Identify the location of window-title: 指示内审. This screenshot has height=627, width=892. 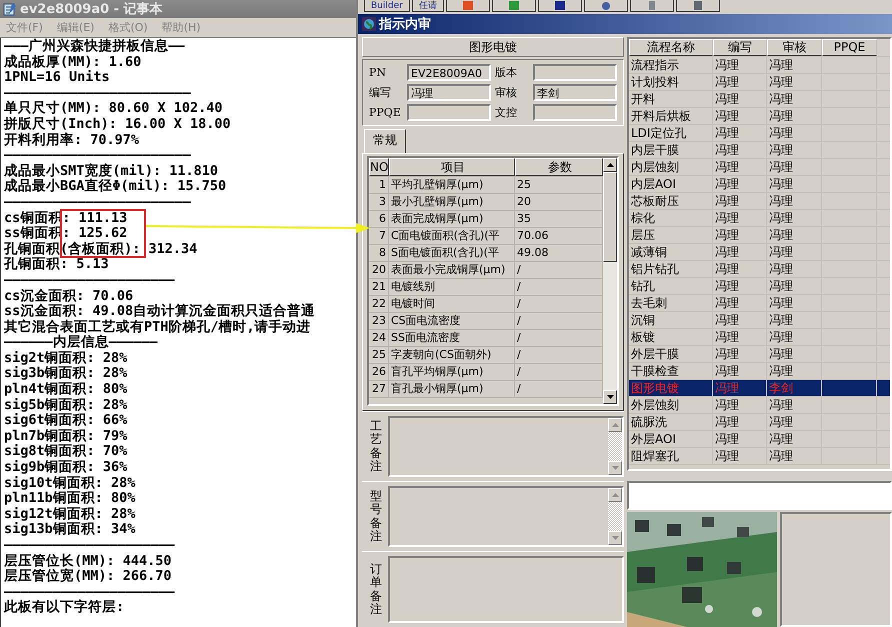
(405, 24).